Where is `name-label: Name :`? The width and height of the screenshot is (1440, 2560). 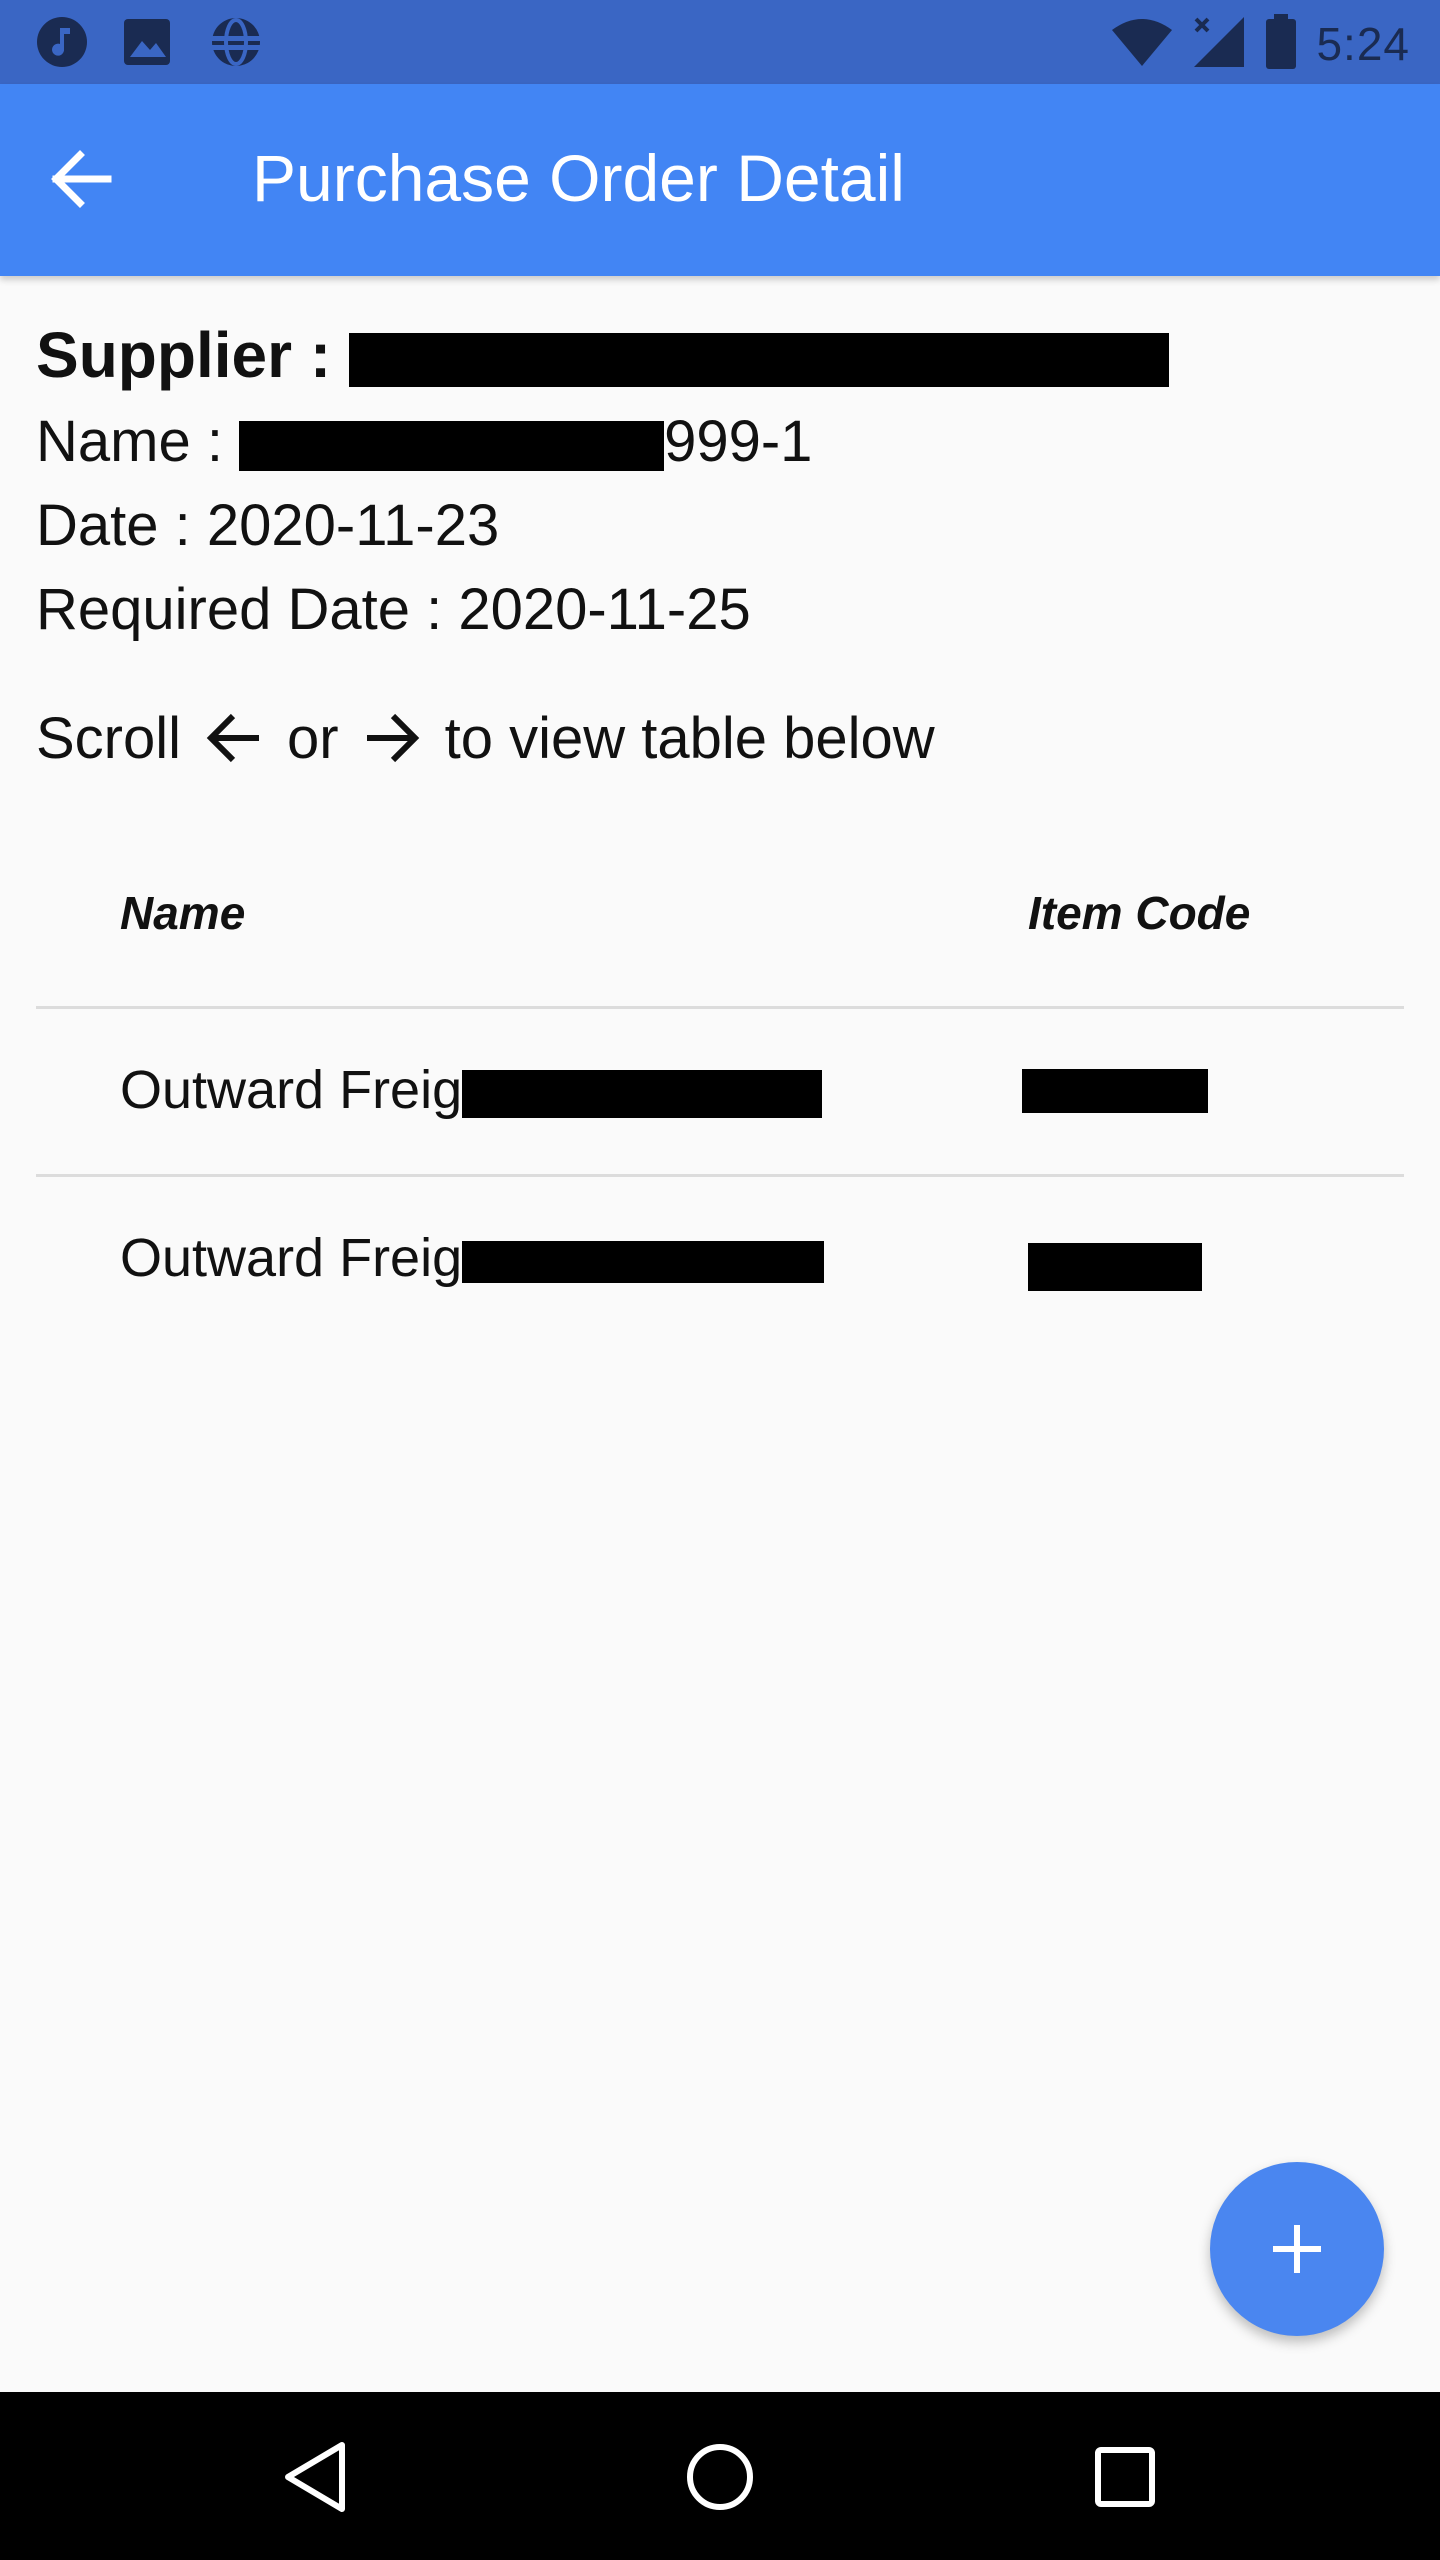
name-label: Name : is located at coordinates (138, 441).